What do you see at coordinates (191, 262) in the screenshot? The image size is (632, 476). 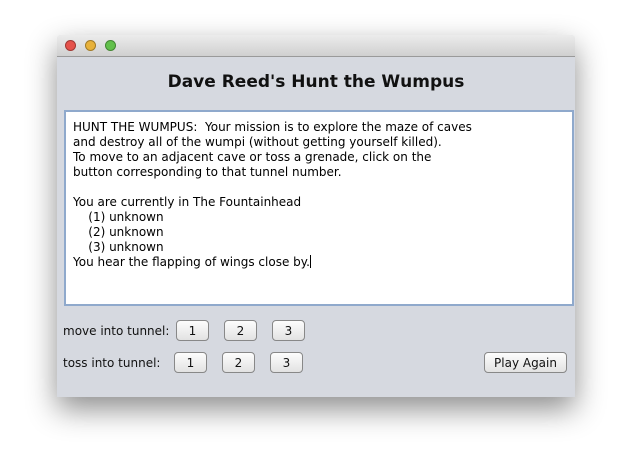 I see `output-line: You hear the flapping of wings close by.` at bounding box center [191, 262].